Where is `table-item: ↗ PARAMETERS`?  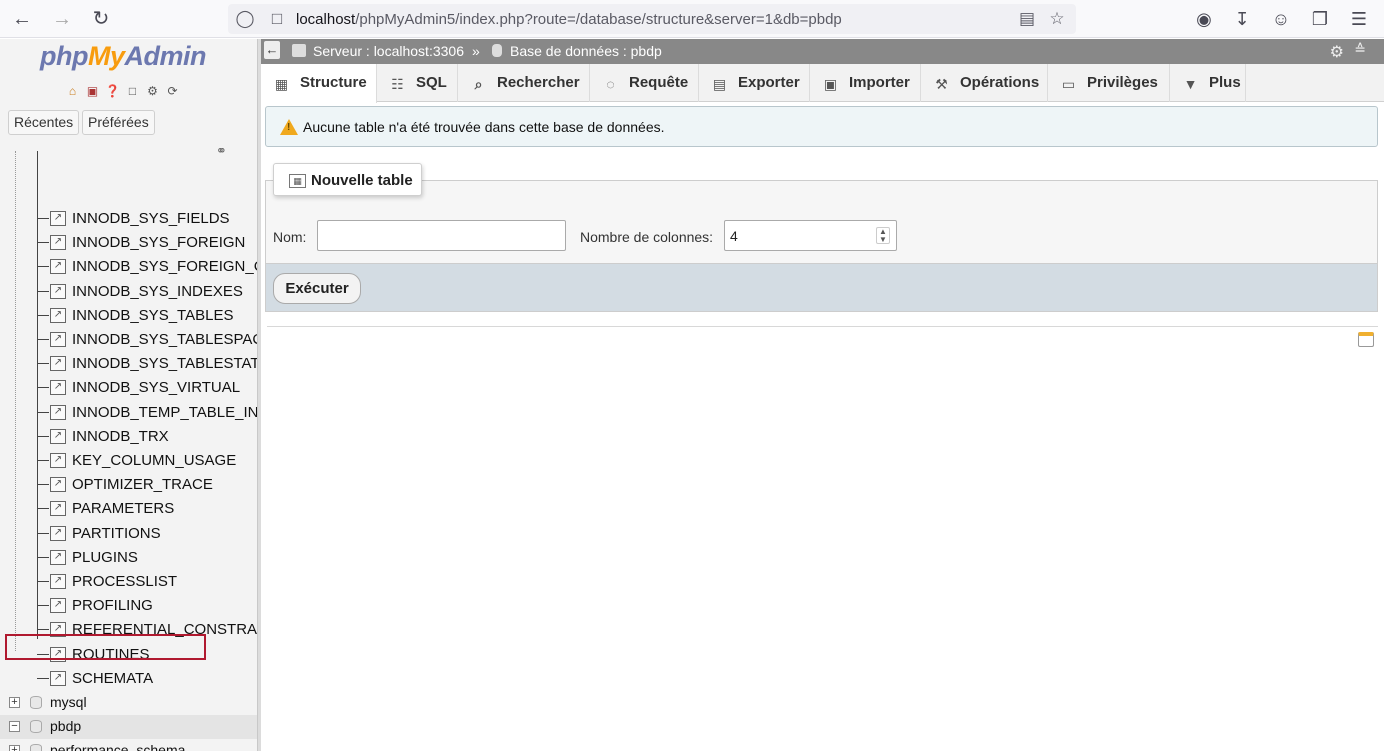 table-item: ↗ PARAMETERS is located at coordinates (128, 509).